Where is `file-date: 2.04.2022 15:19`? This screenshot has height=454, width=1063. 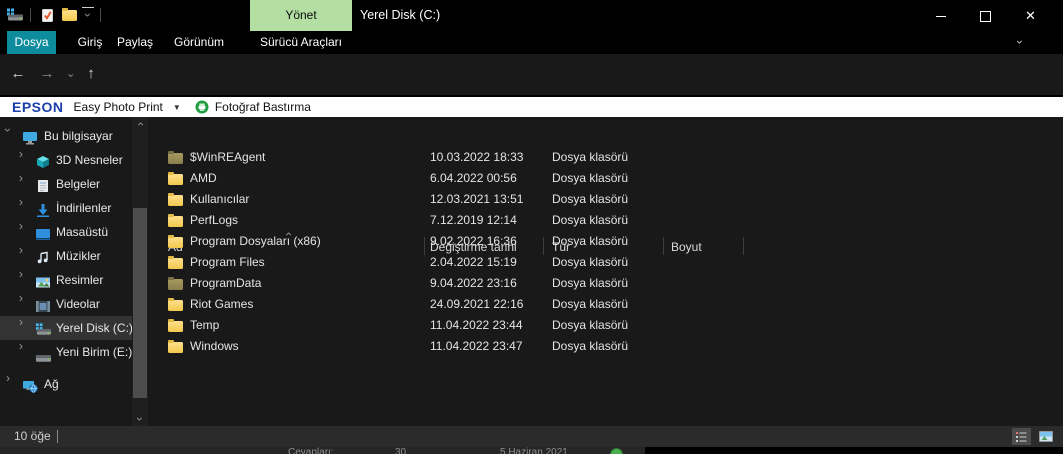
file-date: 2.04.2022 15:19 is located at coordinates (473, 262).